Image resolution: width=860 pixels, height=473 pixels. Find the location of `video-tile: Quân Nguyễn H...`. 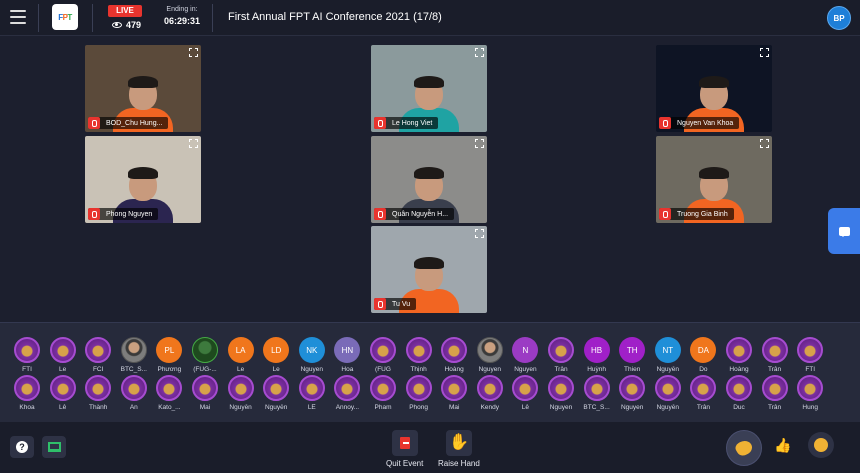

video-tile: Quân Nguyễn H... is located at coordinates (429, 179).